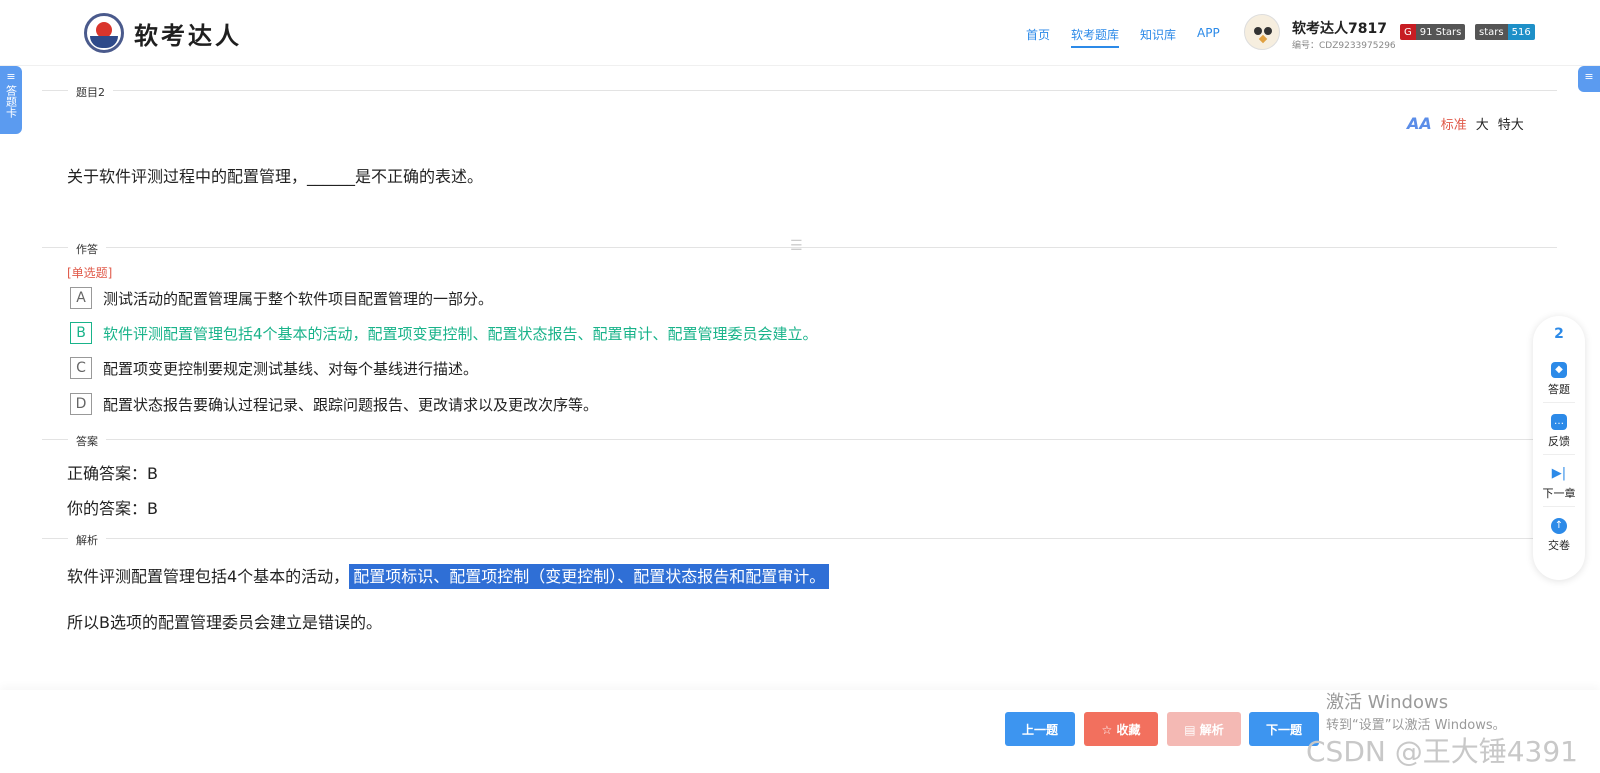 This screenshot has width=1600, height=773. I want to click on section-question: 题目2, so click(799, 92).